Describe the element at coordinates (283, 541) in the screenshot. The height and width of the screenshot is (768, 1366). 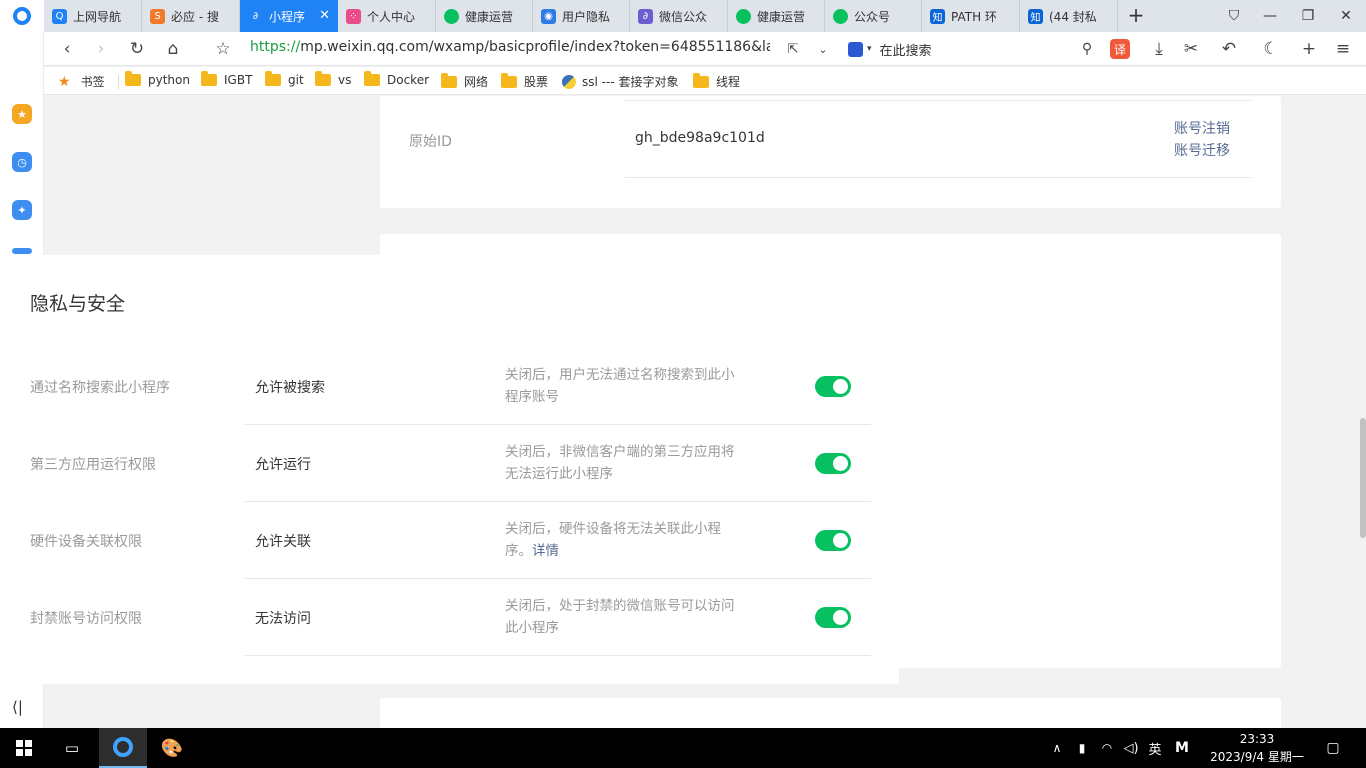
I see `row-value: 允许关联` at that location.